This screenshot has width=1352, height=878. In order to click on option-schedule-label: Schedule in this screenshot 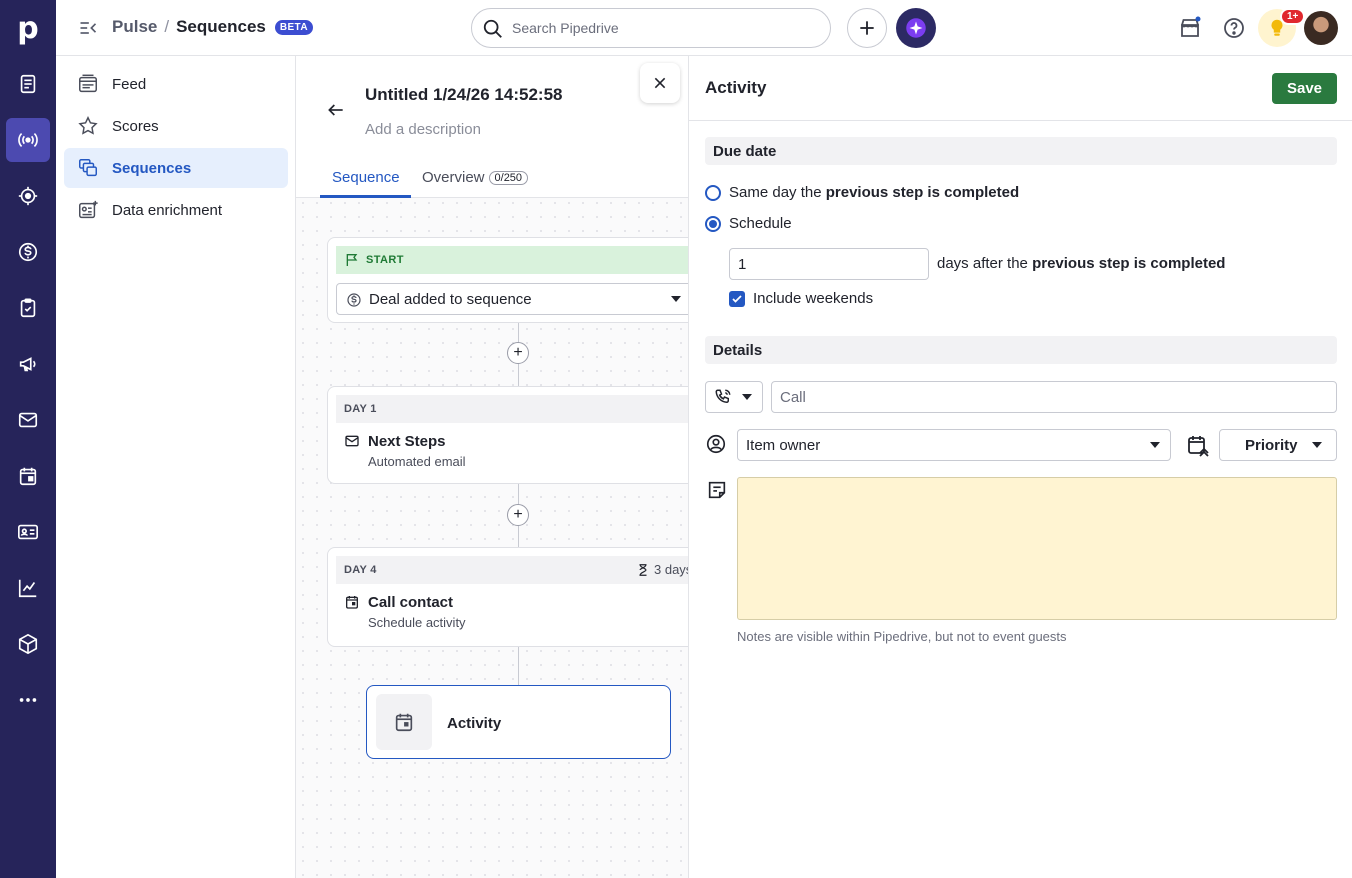, I will do `click(760, 223)`.